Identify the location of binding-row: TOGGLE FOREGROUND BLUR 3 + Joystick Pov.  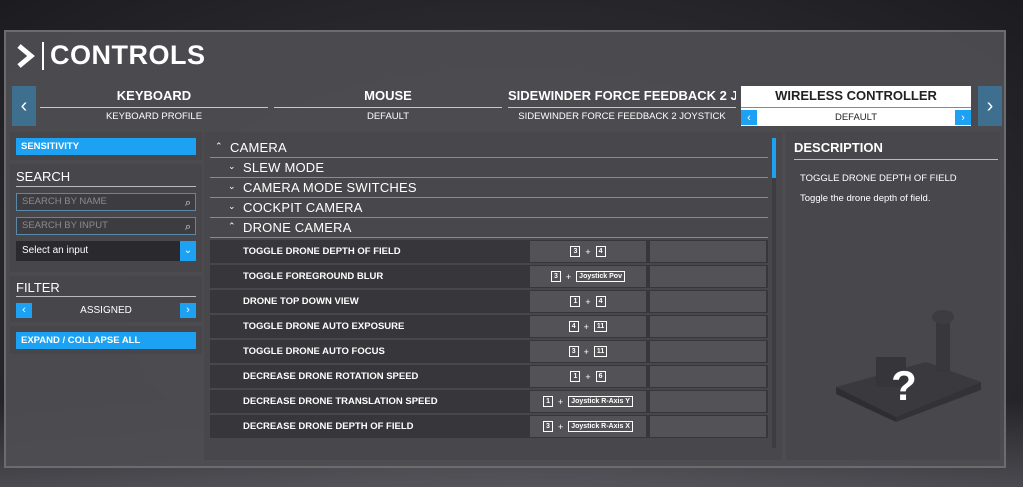
(489, 276).